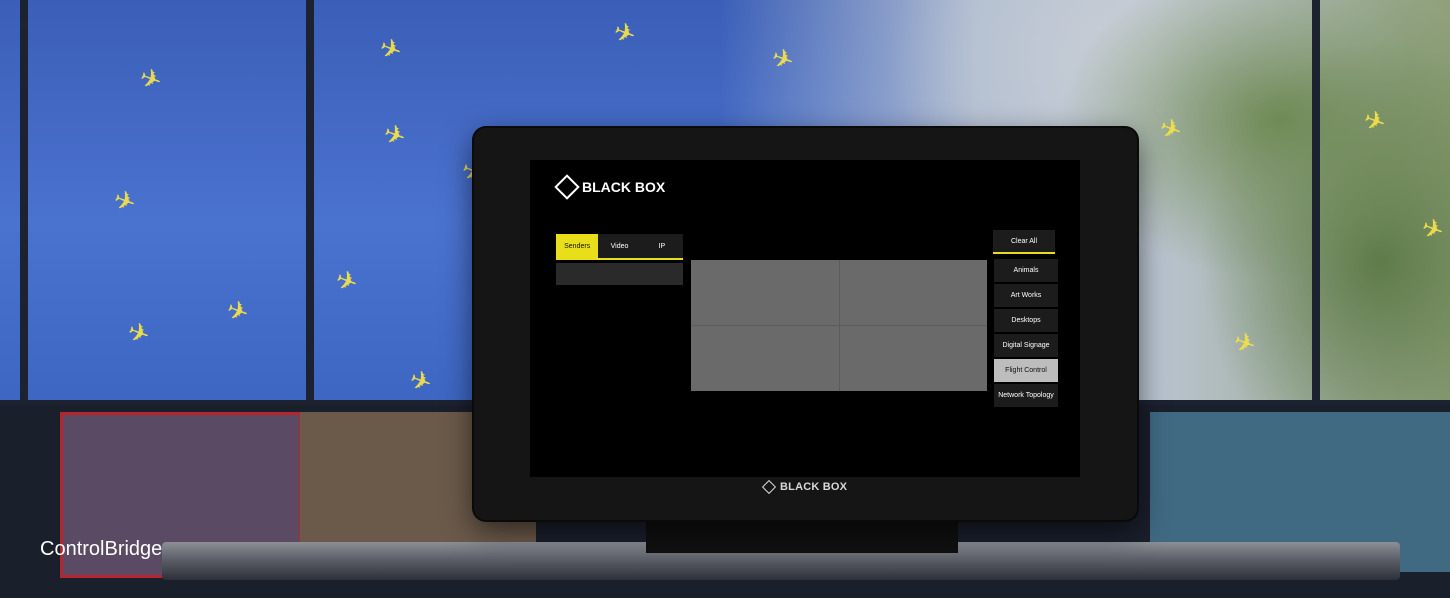  I want to click on preset-digital-signage: Digital Signage, so click(1026, 345).